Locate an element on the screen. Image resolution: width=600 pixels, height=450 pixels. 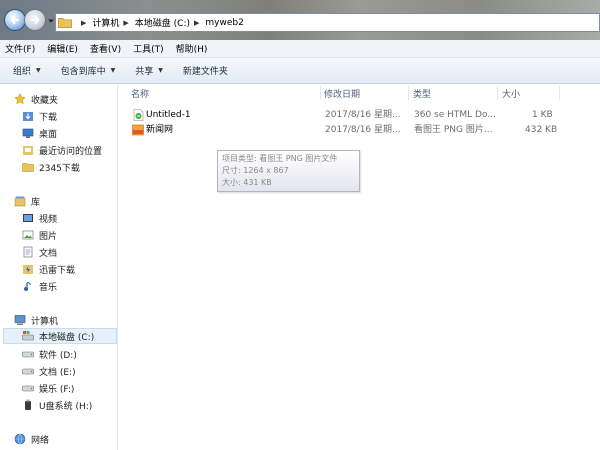
nav-computer: 计算机 is located at coordinates (36, 320).